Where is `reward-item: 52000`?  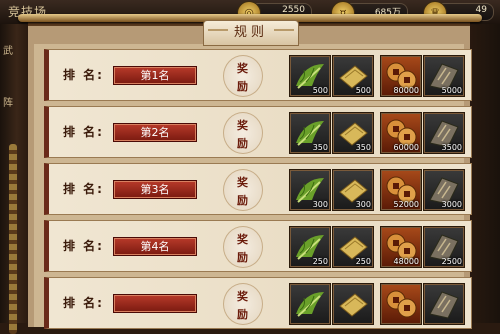 reward-item: 52000 is located at coordinates (401, 190).